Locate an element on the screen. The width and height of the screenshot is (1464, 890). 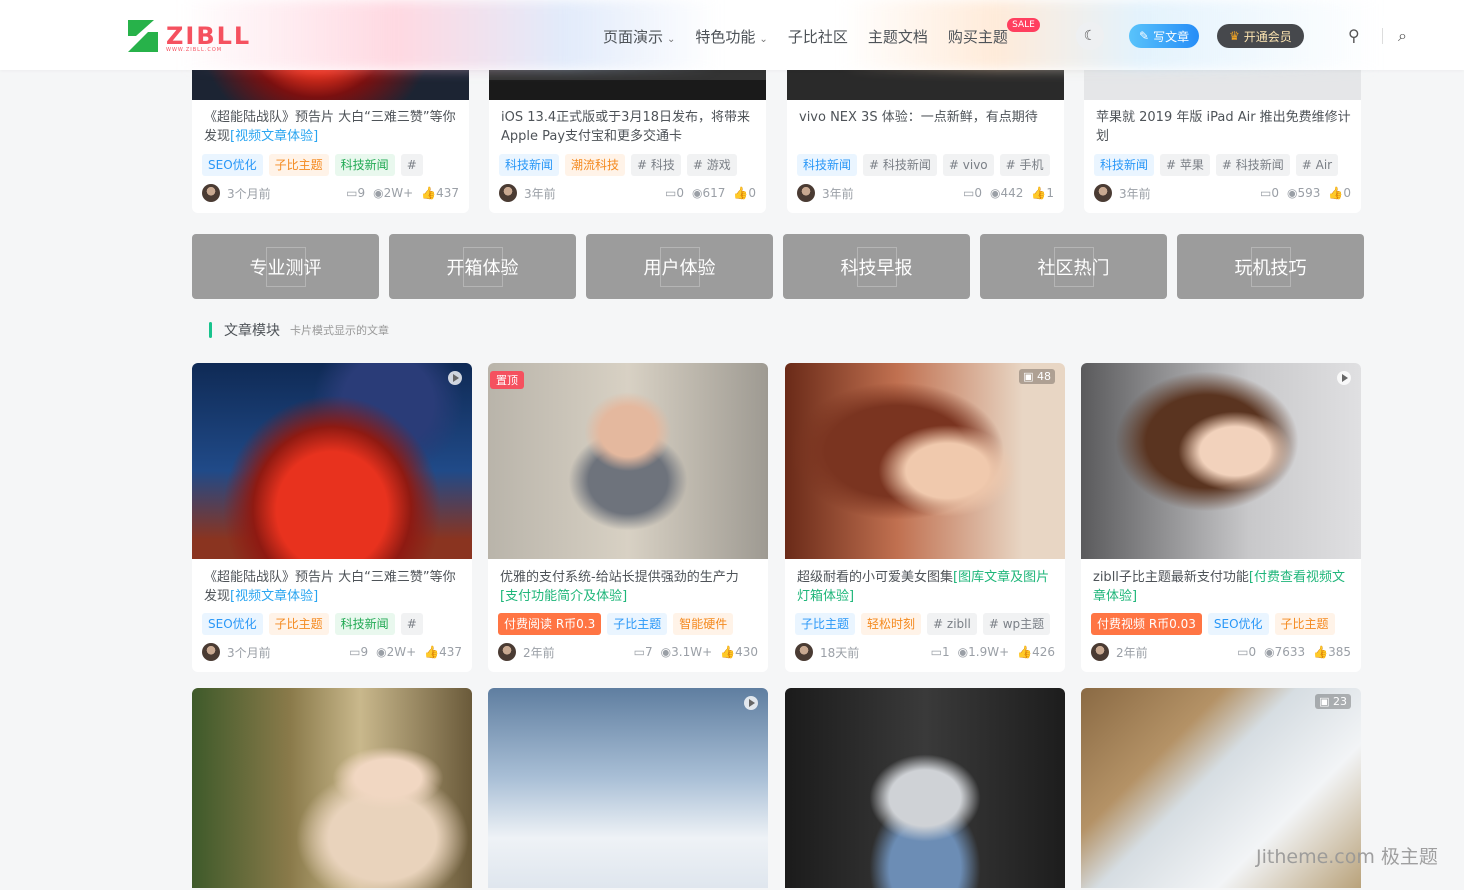
chevron-down-icon: ⌄ is located at coordinates (763, 39).